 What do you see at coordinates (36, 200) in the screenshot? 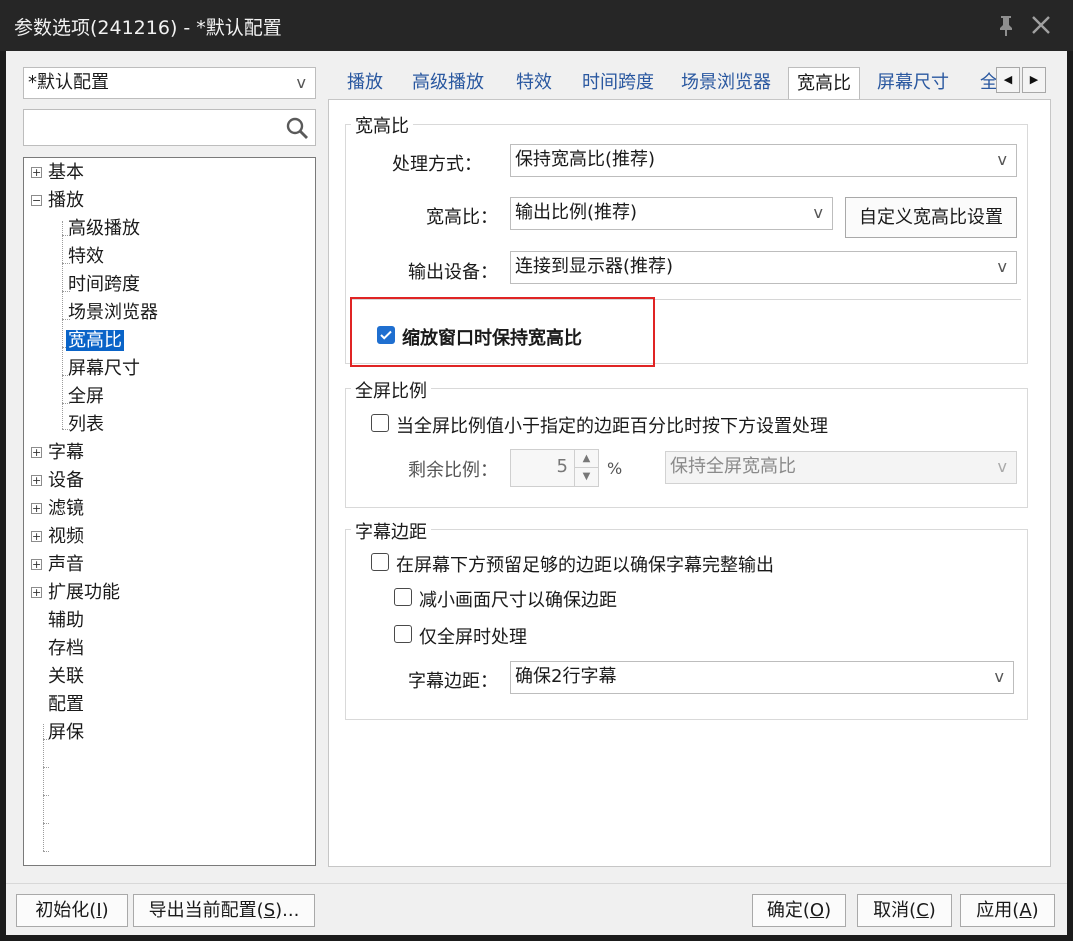
I see `collapse-icon: −` at bounding box center [36, 200].